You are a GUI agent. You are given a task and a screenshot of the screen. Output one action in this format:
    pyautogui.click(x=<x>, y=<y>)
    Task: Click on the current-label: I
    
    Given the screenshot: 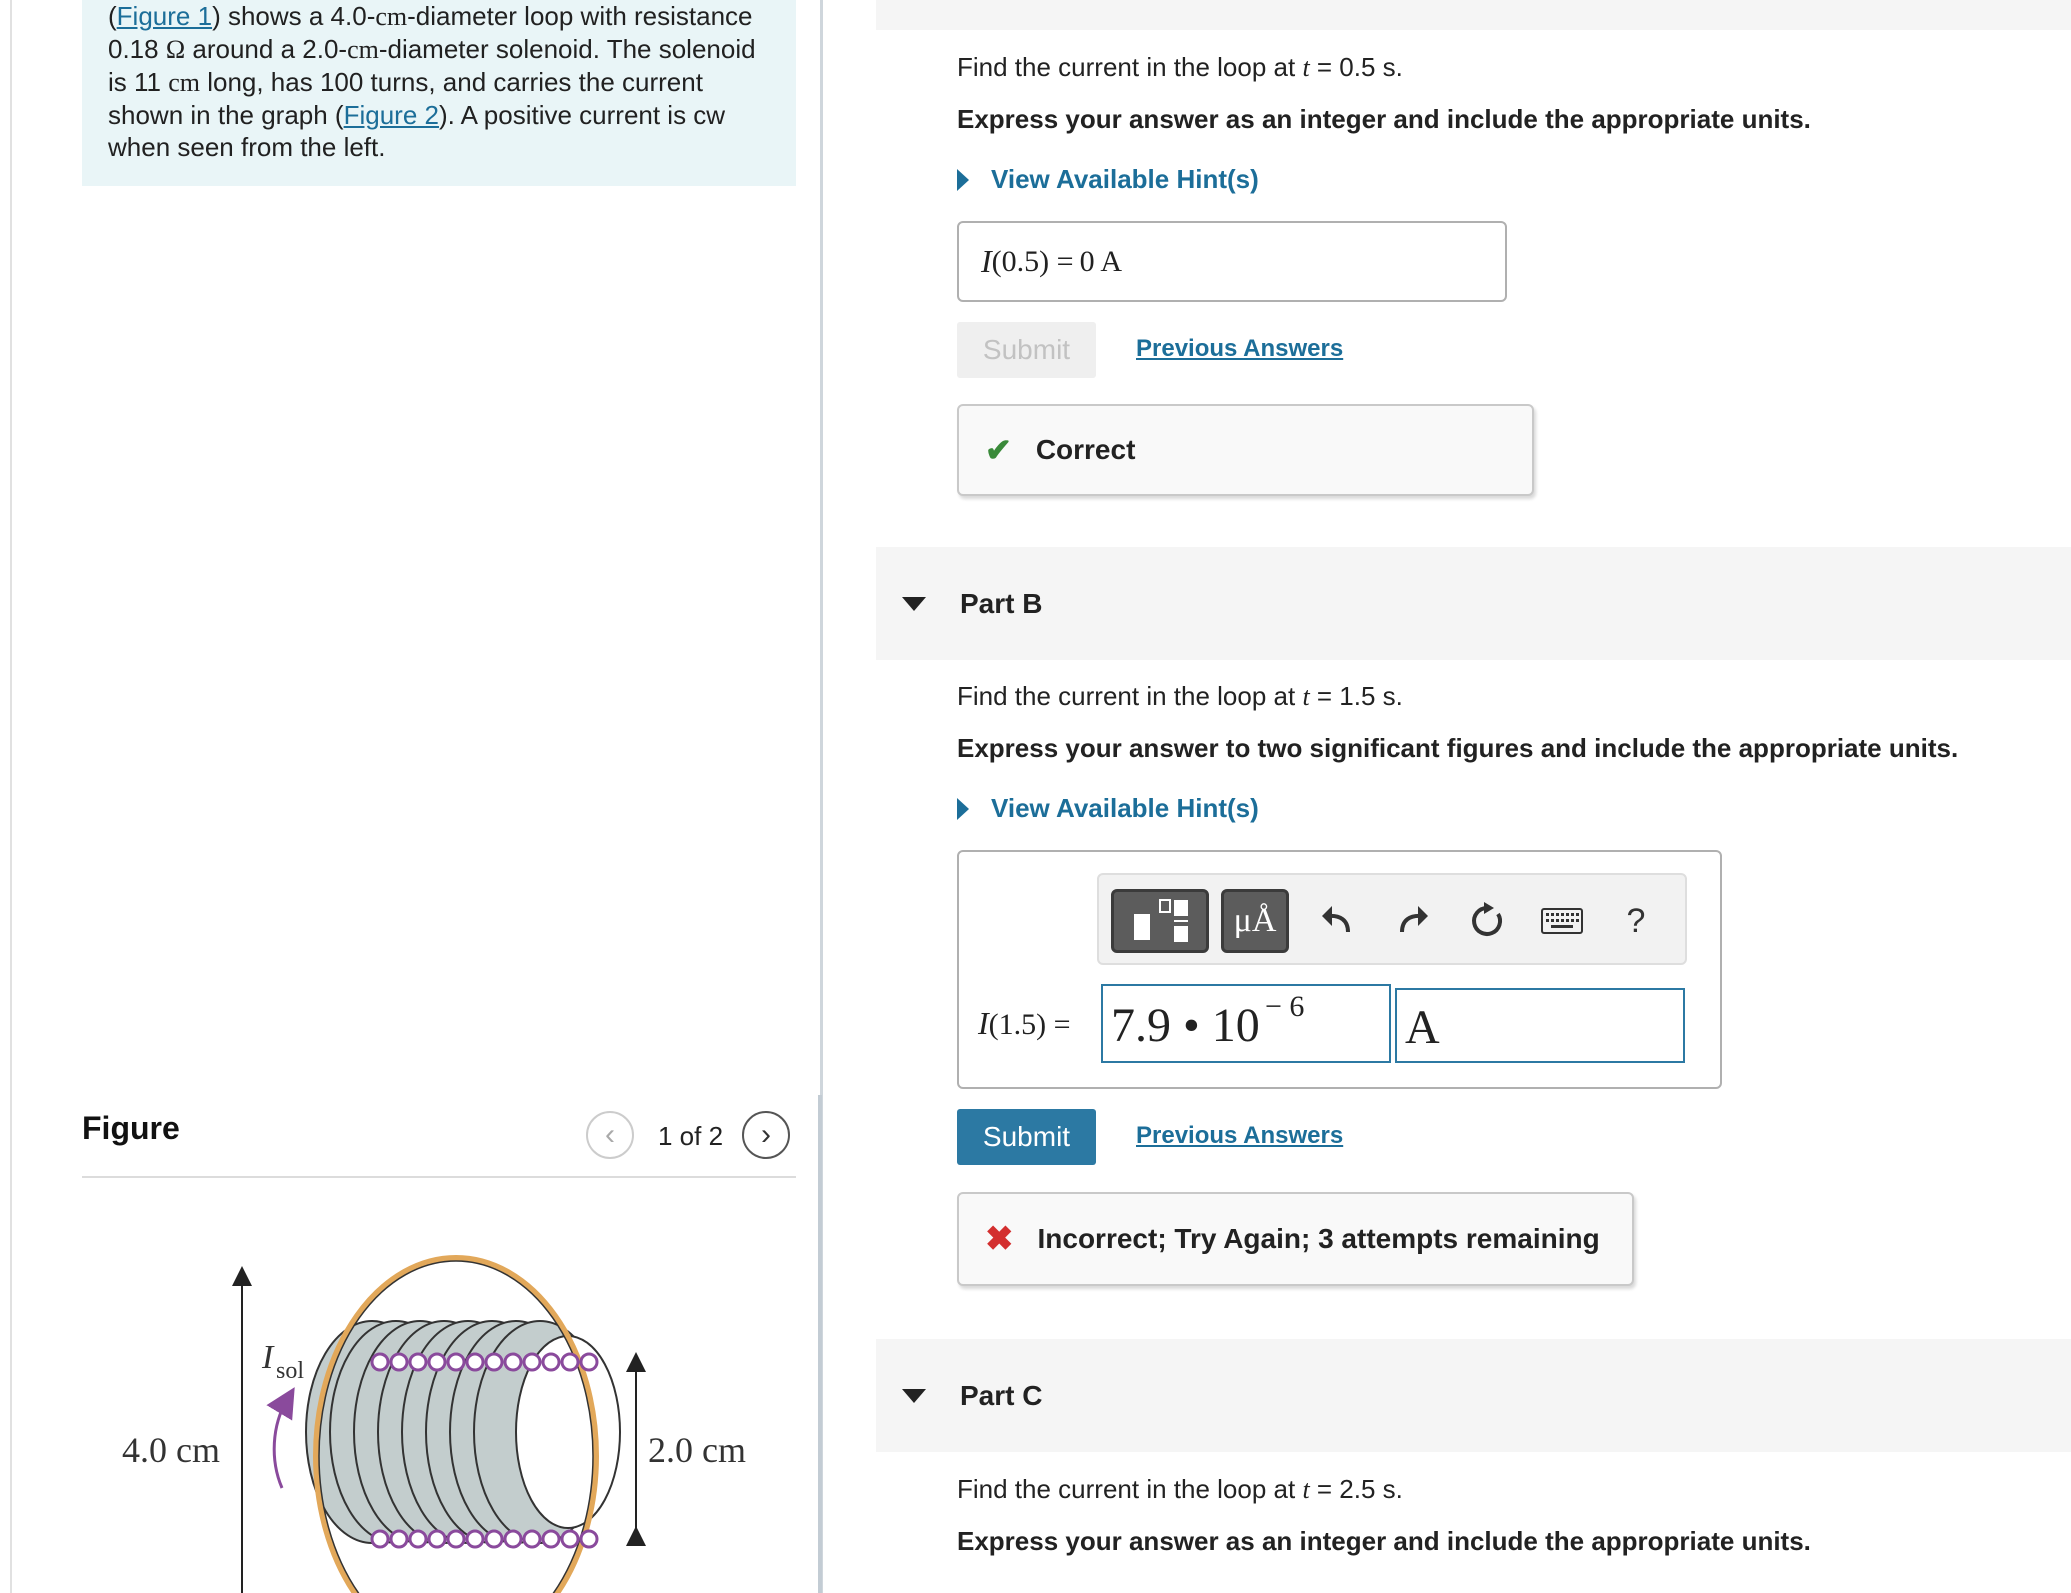 What is the action you would take?
    pyautogui.click(x=268, y=1357)
    